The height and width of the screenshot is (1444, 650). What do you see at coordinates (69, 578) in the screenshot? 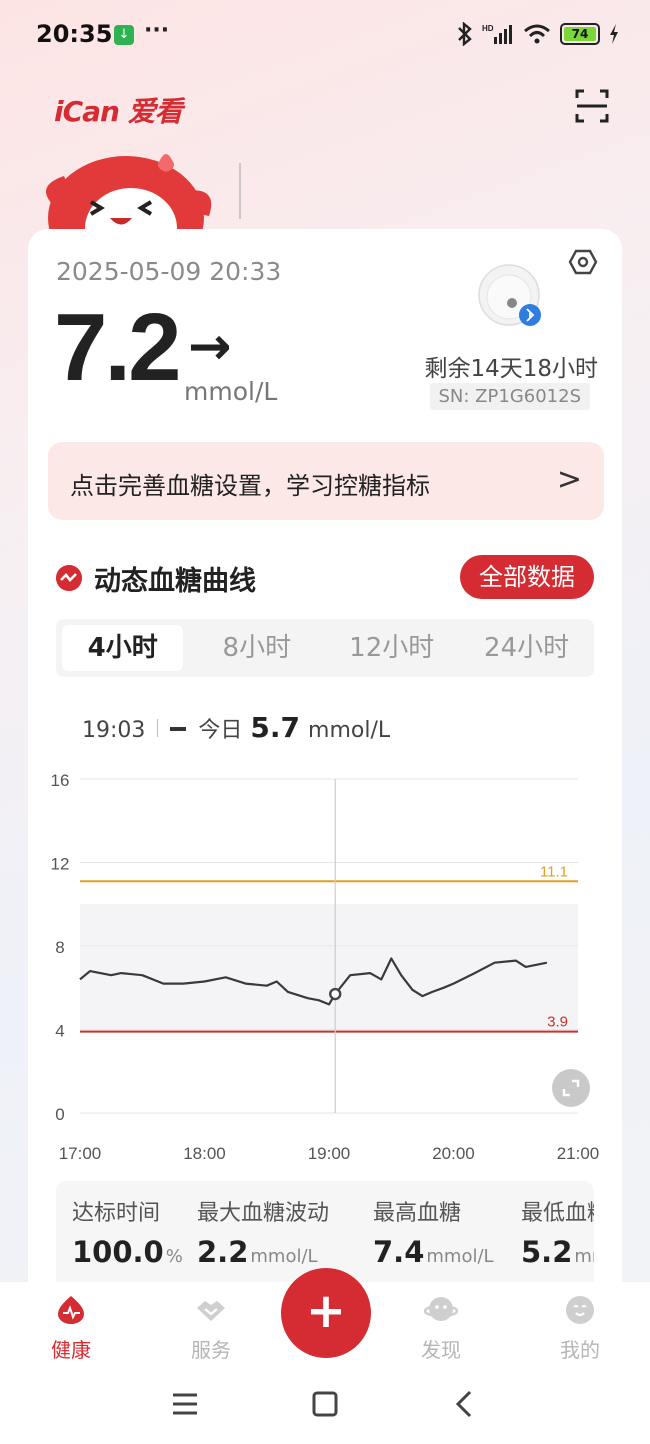
I see `glucose-curve-icon` at bounding box center [69, 578].